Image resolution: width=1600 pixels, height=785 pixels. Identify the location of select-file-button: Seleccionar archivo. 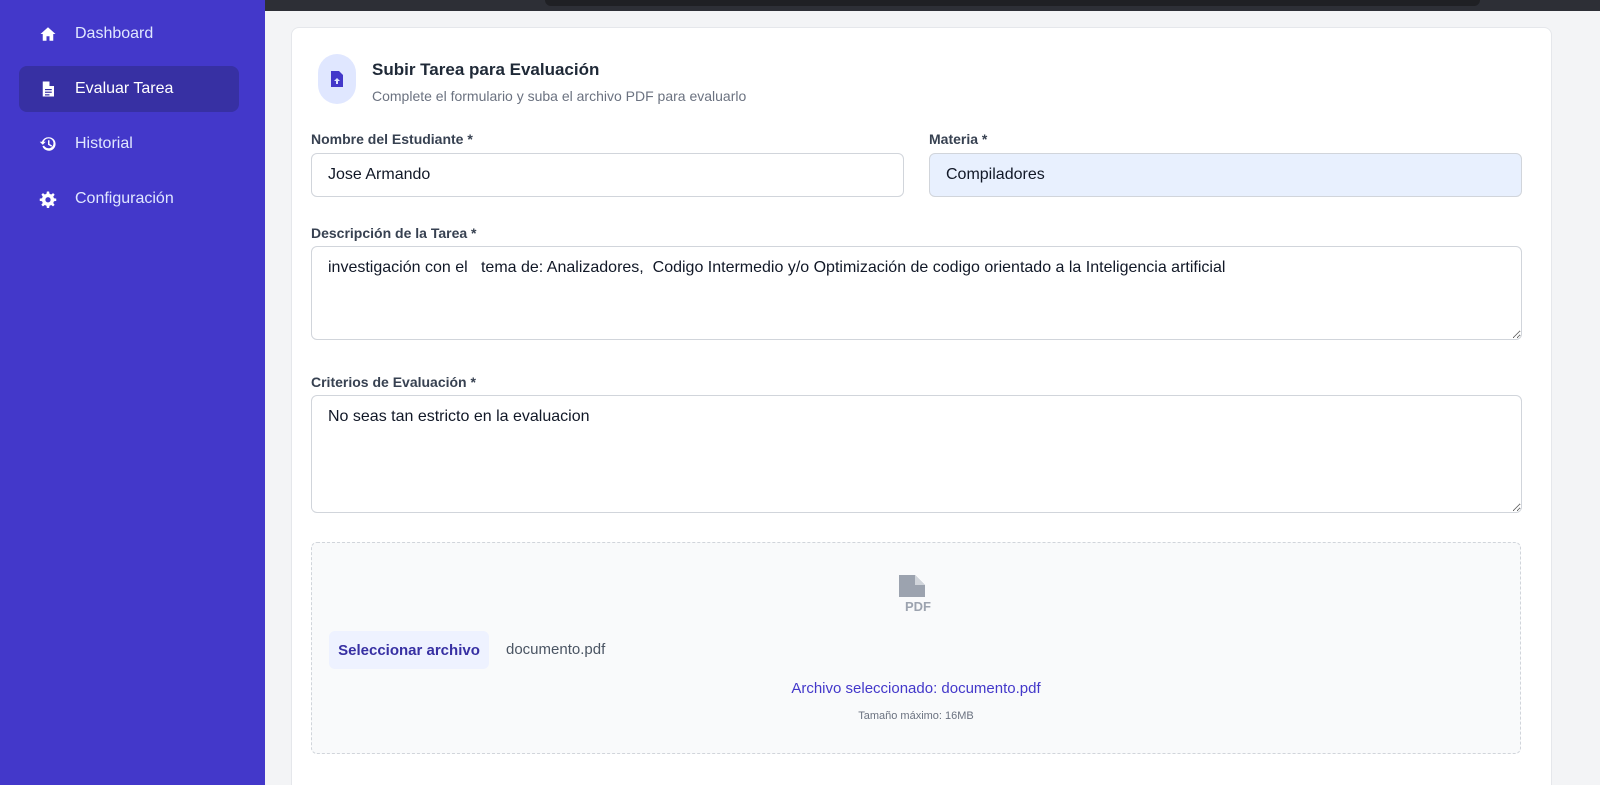
(409, 650).